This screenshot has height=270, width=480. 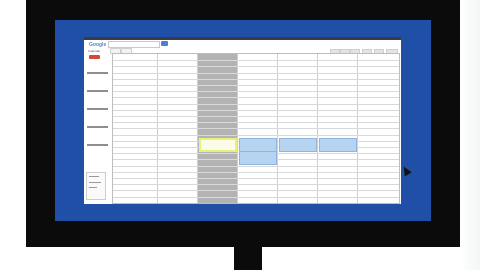 I want to click on create-button, so click(x=94, y=57).